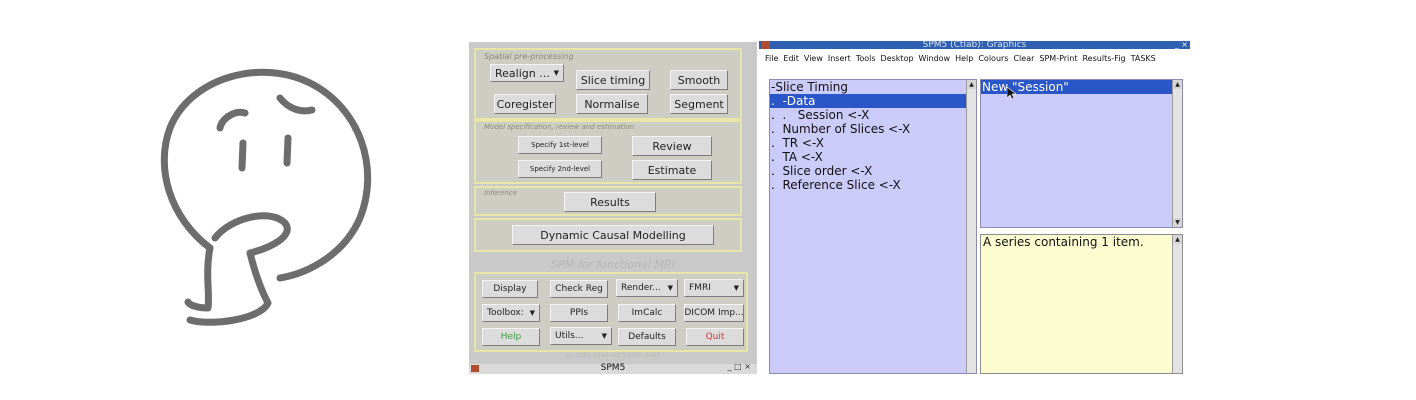 This screenshot has height=400, width=1416. What do you see at coordinates (1143, 58) in the screenshot?
I see `menu-tasks: TASKS` at bounding box center [1143, 58].